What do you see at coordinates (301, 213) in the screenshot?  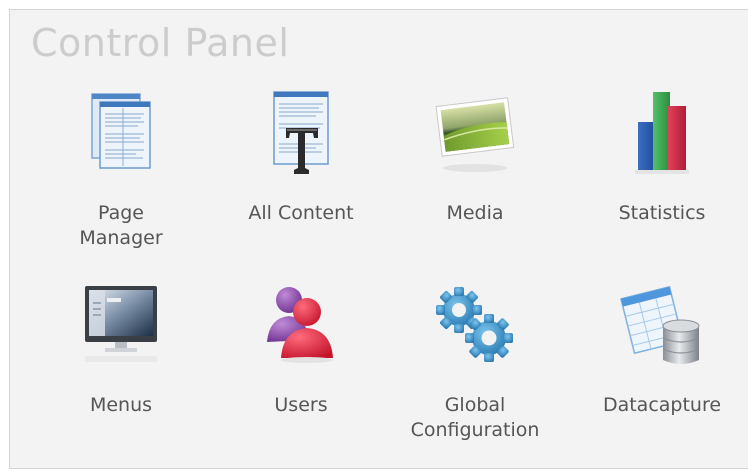 I see `all-content-label: All Content` at bounding box center [301, 213].